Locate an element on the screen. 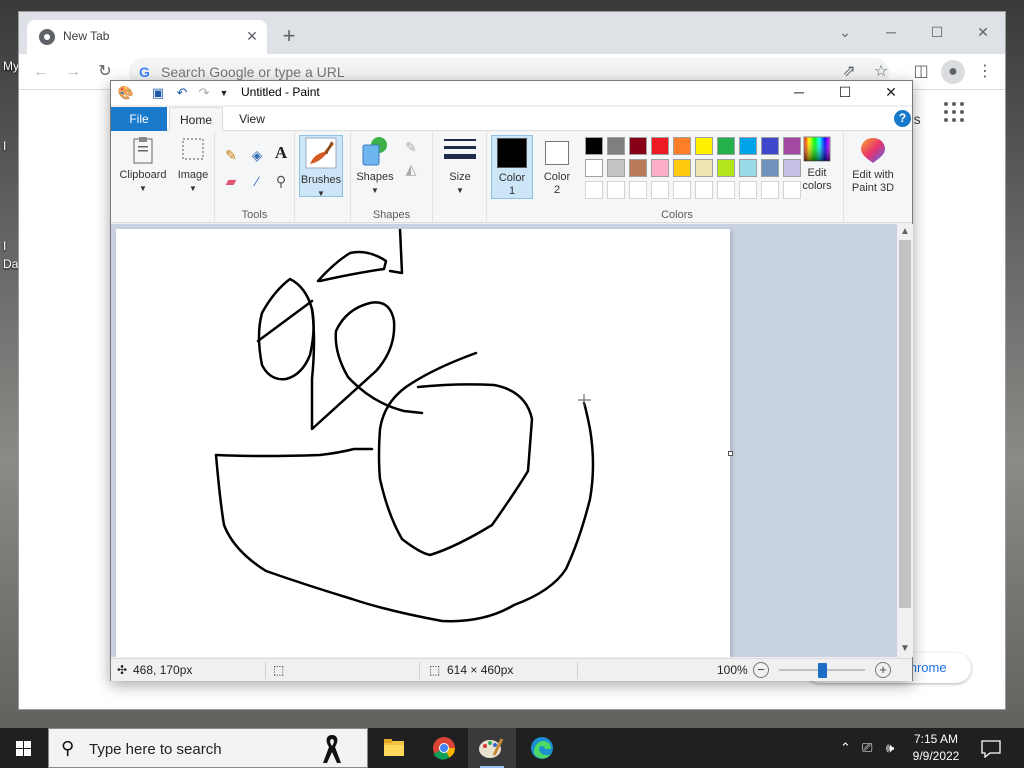 The height and width of the screenshot is (768, 1024). scrollbar-thumb is located at coordinates (905, 424).